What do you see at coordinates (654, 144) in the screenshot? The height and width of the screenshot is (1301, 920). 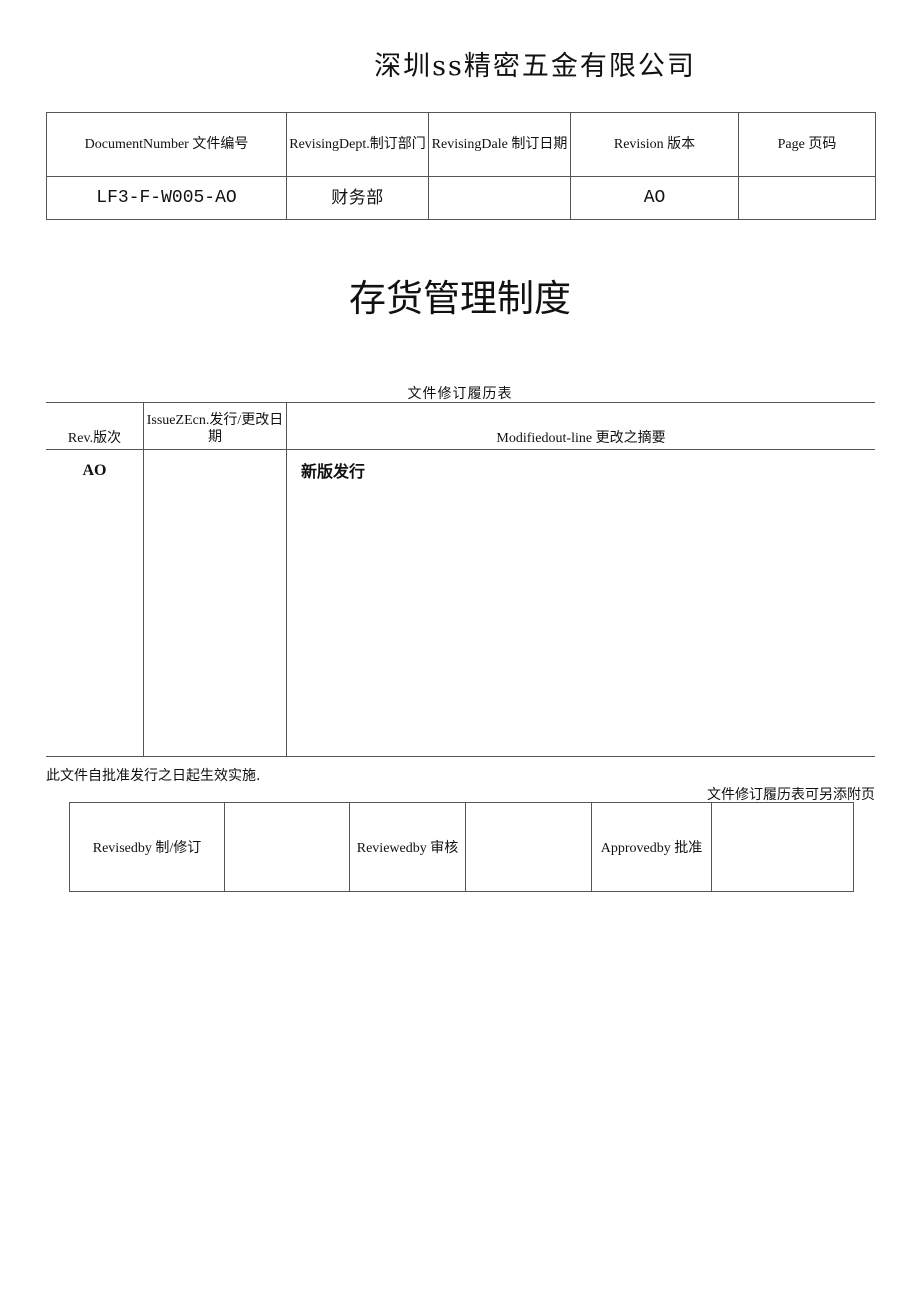 I see `header-revision: Revision 版本` at bounding box center [654, 144].